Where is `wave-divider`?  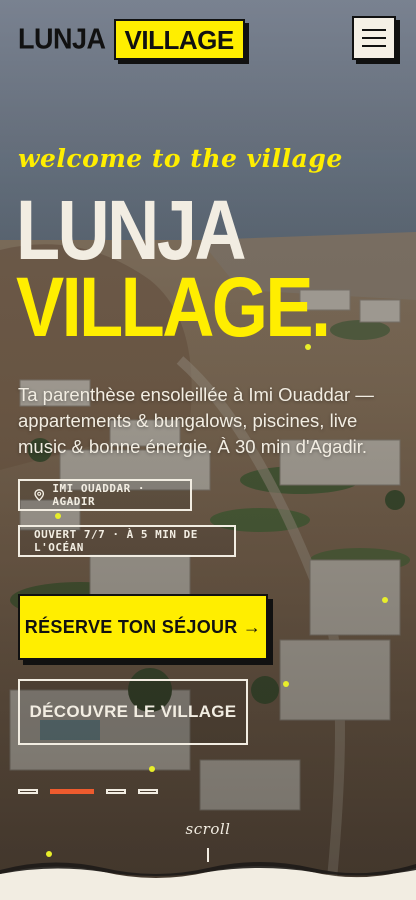
wave-divider is located at coordinates (208, 881).